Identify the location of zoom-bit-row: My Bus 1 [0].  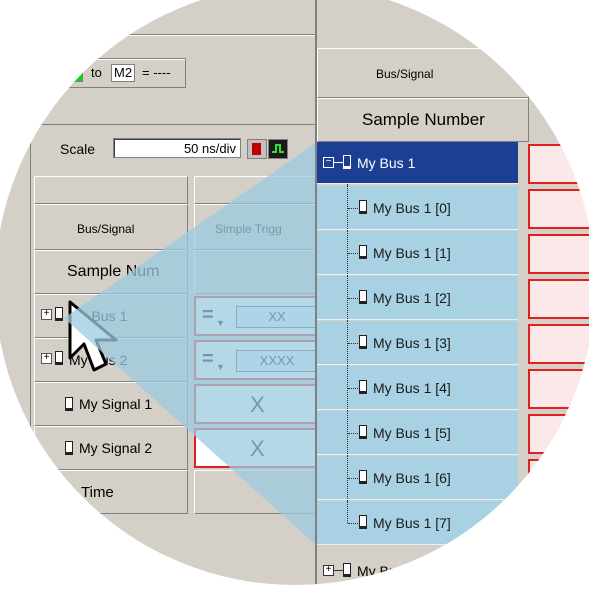
(417, 208).